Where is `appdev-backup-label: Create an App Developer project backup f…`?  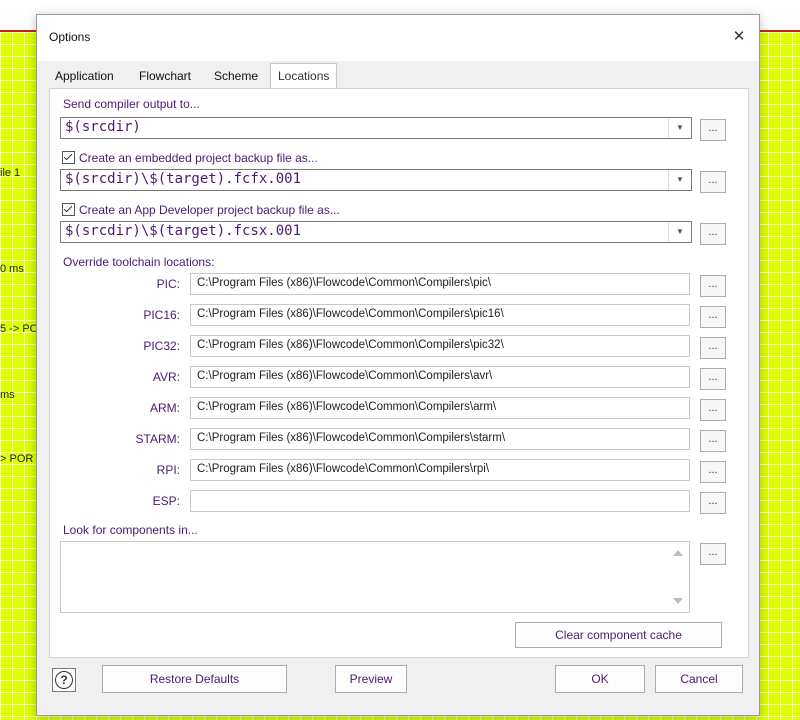
appdev-backup-label: Create an App Developer project backup f… is located at coordinates (209, 210).